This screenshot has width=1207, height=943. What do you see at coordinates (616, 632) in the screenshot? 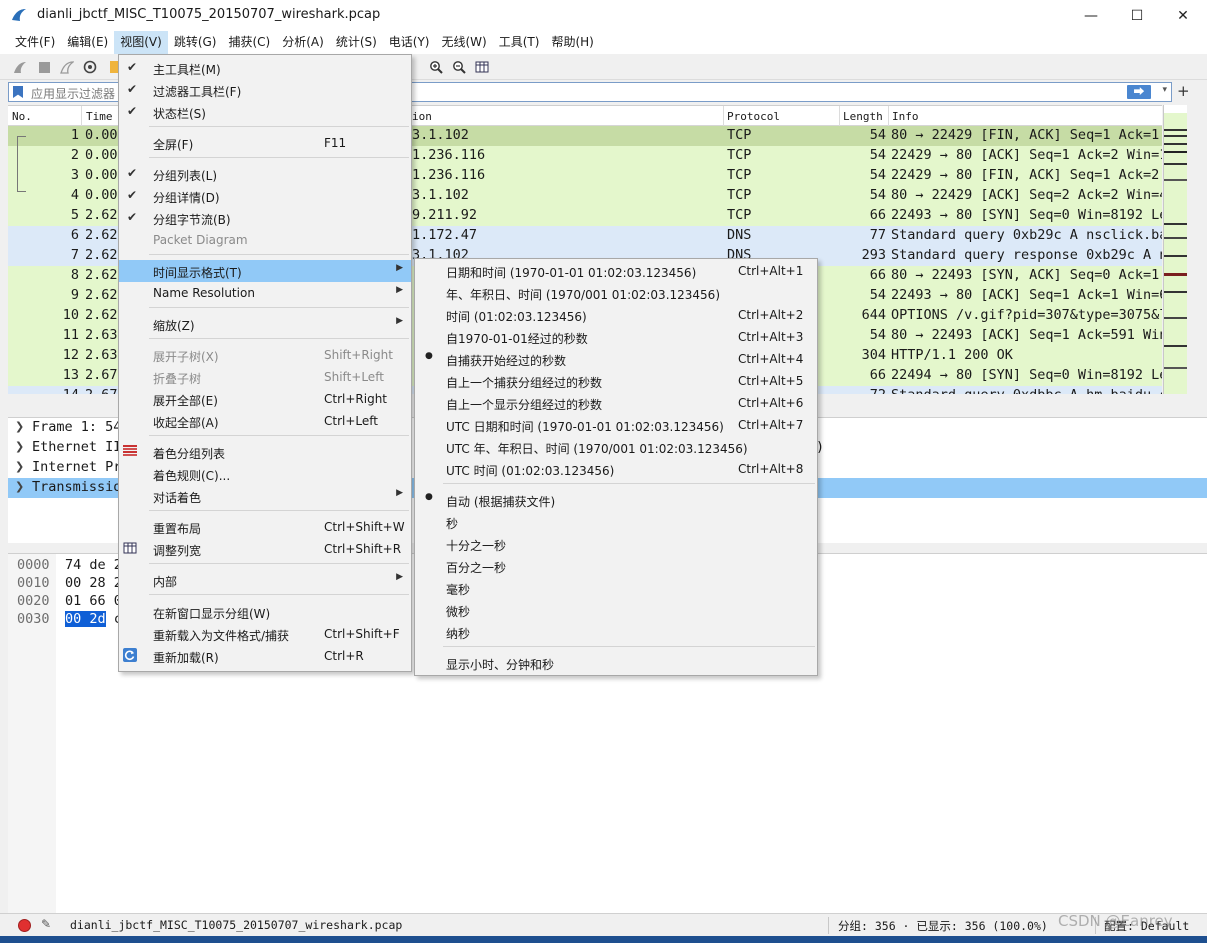
I see `submenu-item-precision-nanoseconds: 纳秒` at bounding box center [616, 632].